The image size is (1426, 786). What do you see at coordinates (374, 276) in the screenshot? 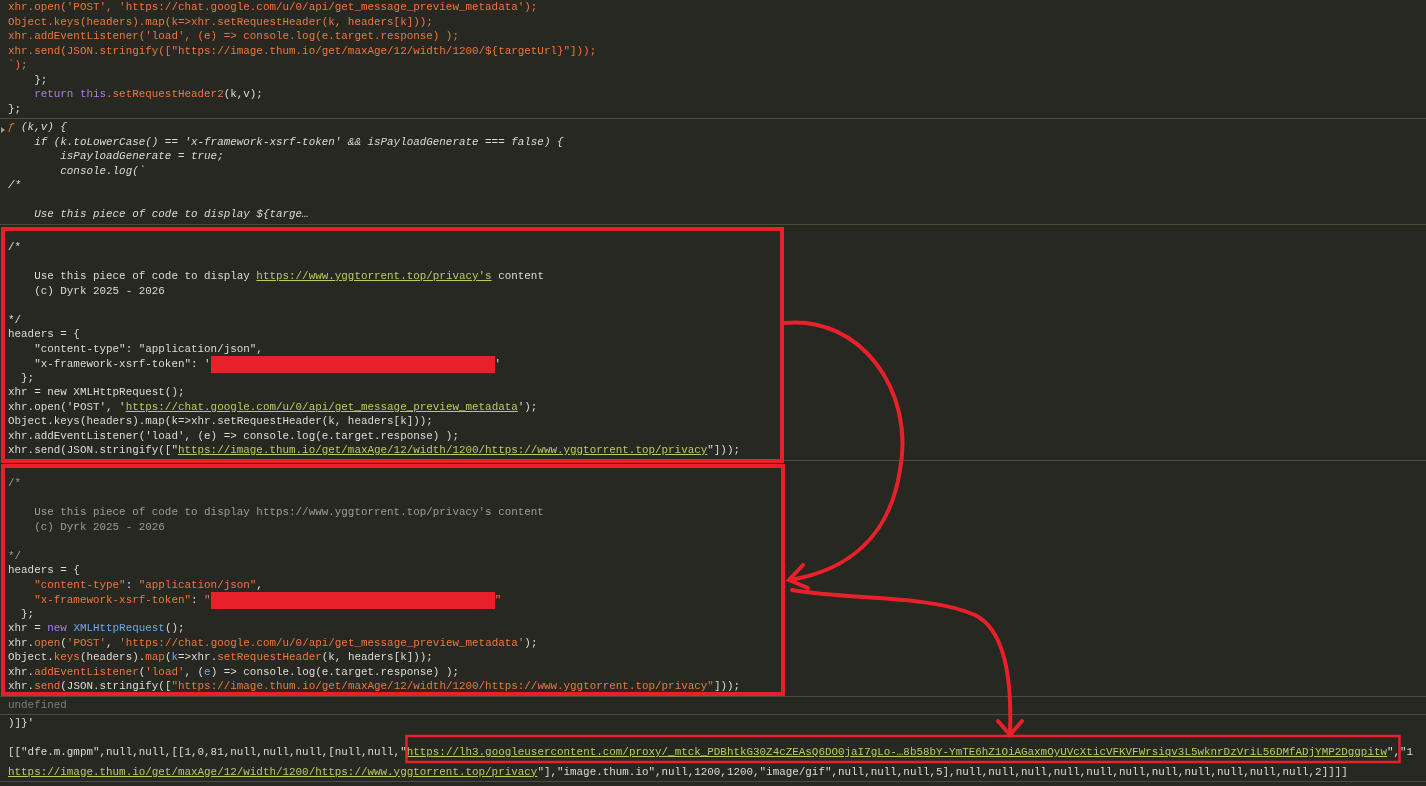
I see `link: https://www.yggtorrent.top/privacy's` at bounding box center [374, 276].